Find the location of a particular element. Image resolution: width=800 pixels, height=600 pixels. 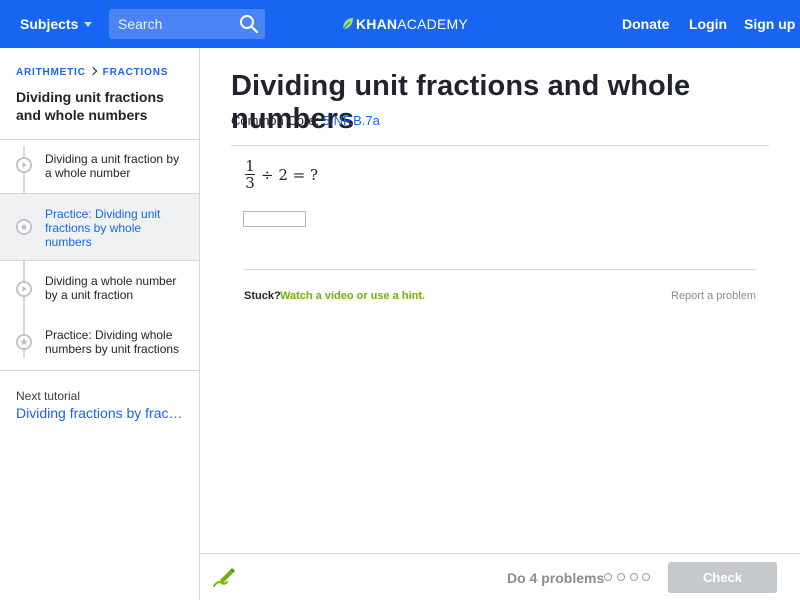

donate-link: Donate is located at coordinates (645, 24).